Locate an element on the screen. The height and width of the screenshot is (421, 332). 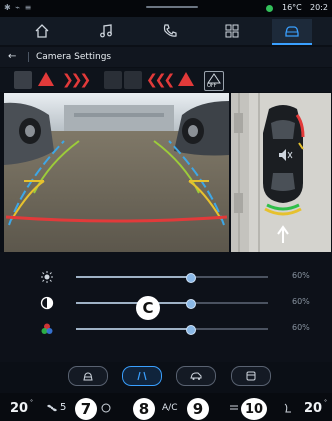
brightness-fill is located at coordinates (134, 277).